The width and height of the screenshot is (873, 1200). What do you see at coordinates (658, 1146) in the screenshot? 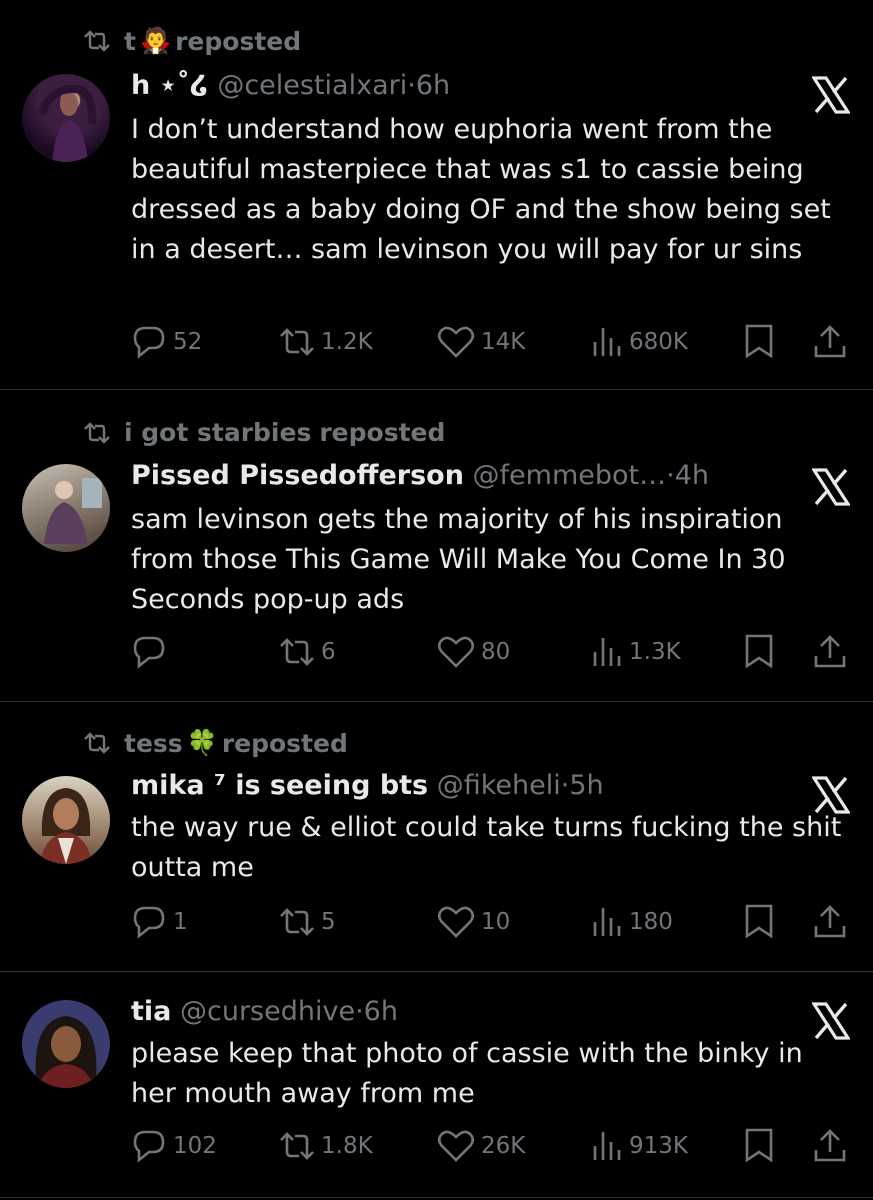
I see `views-count: 913K` at bounding box center [658, 1146].